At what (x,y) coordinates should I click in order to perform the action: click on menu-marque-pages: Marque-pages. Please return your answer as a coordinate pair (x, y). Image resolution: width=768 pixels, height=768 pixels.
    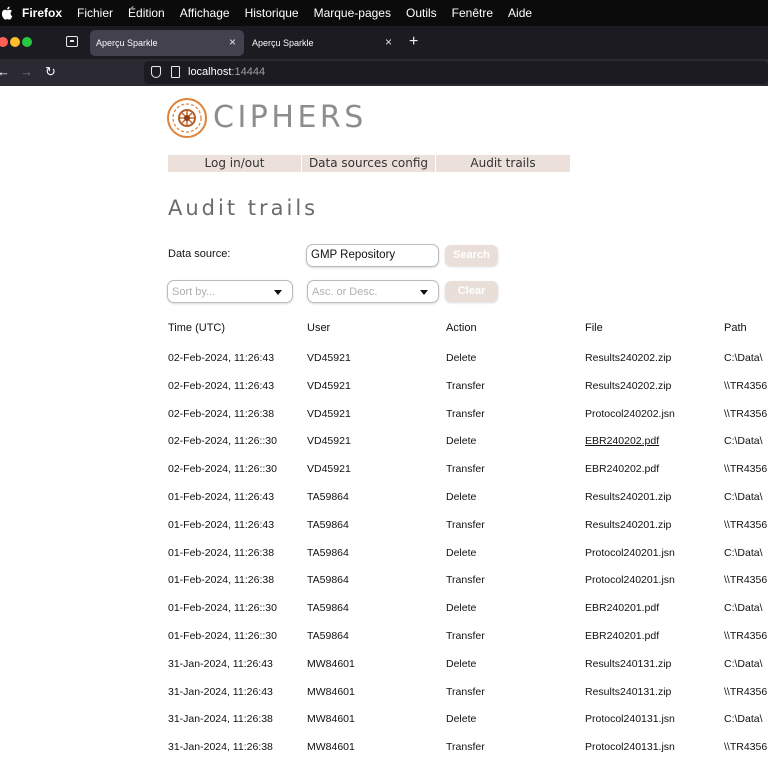
    Looking at the image, I should click on (352, 13).